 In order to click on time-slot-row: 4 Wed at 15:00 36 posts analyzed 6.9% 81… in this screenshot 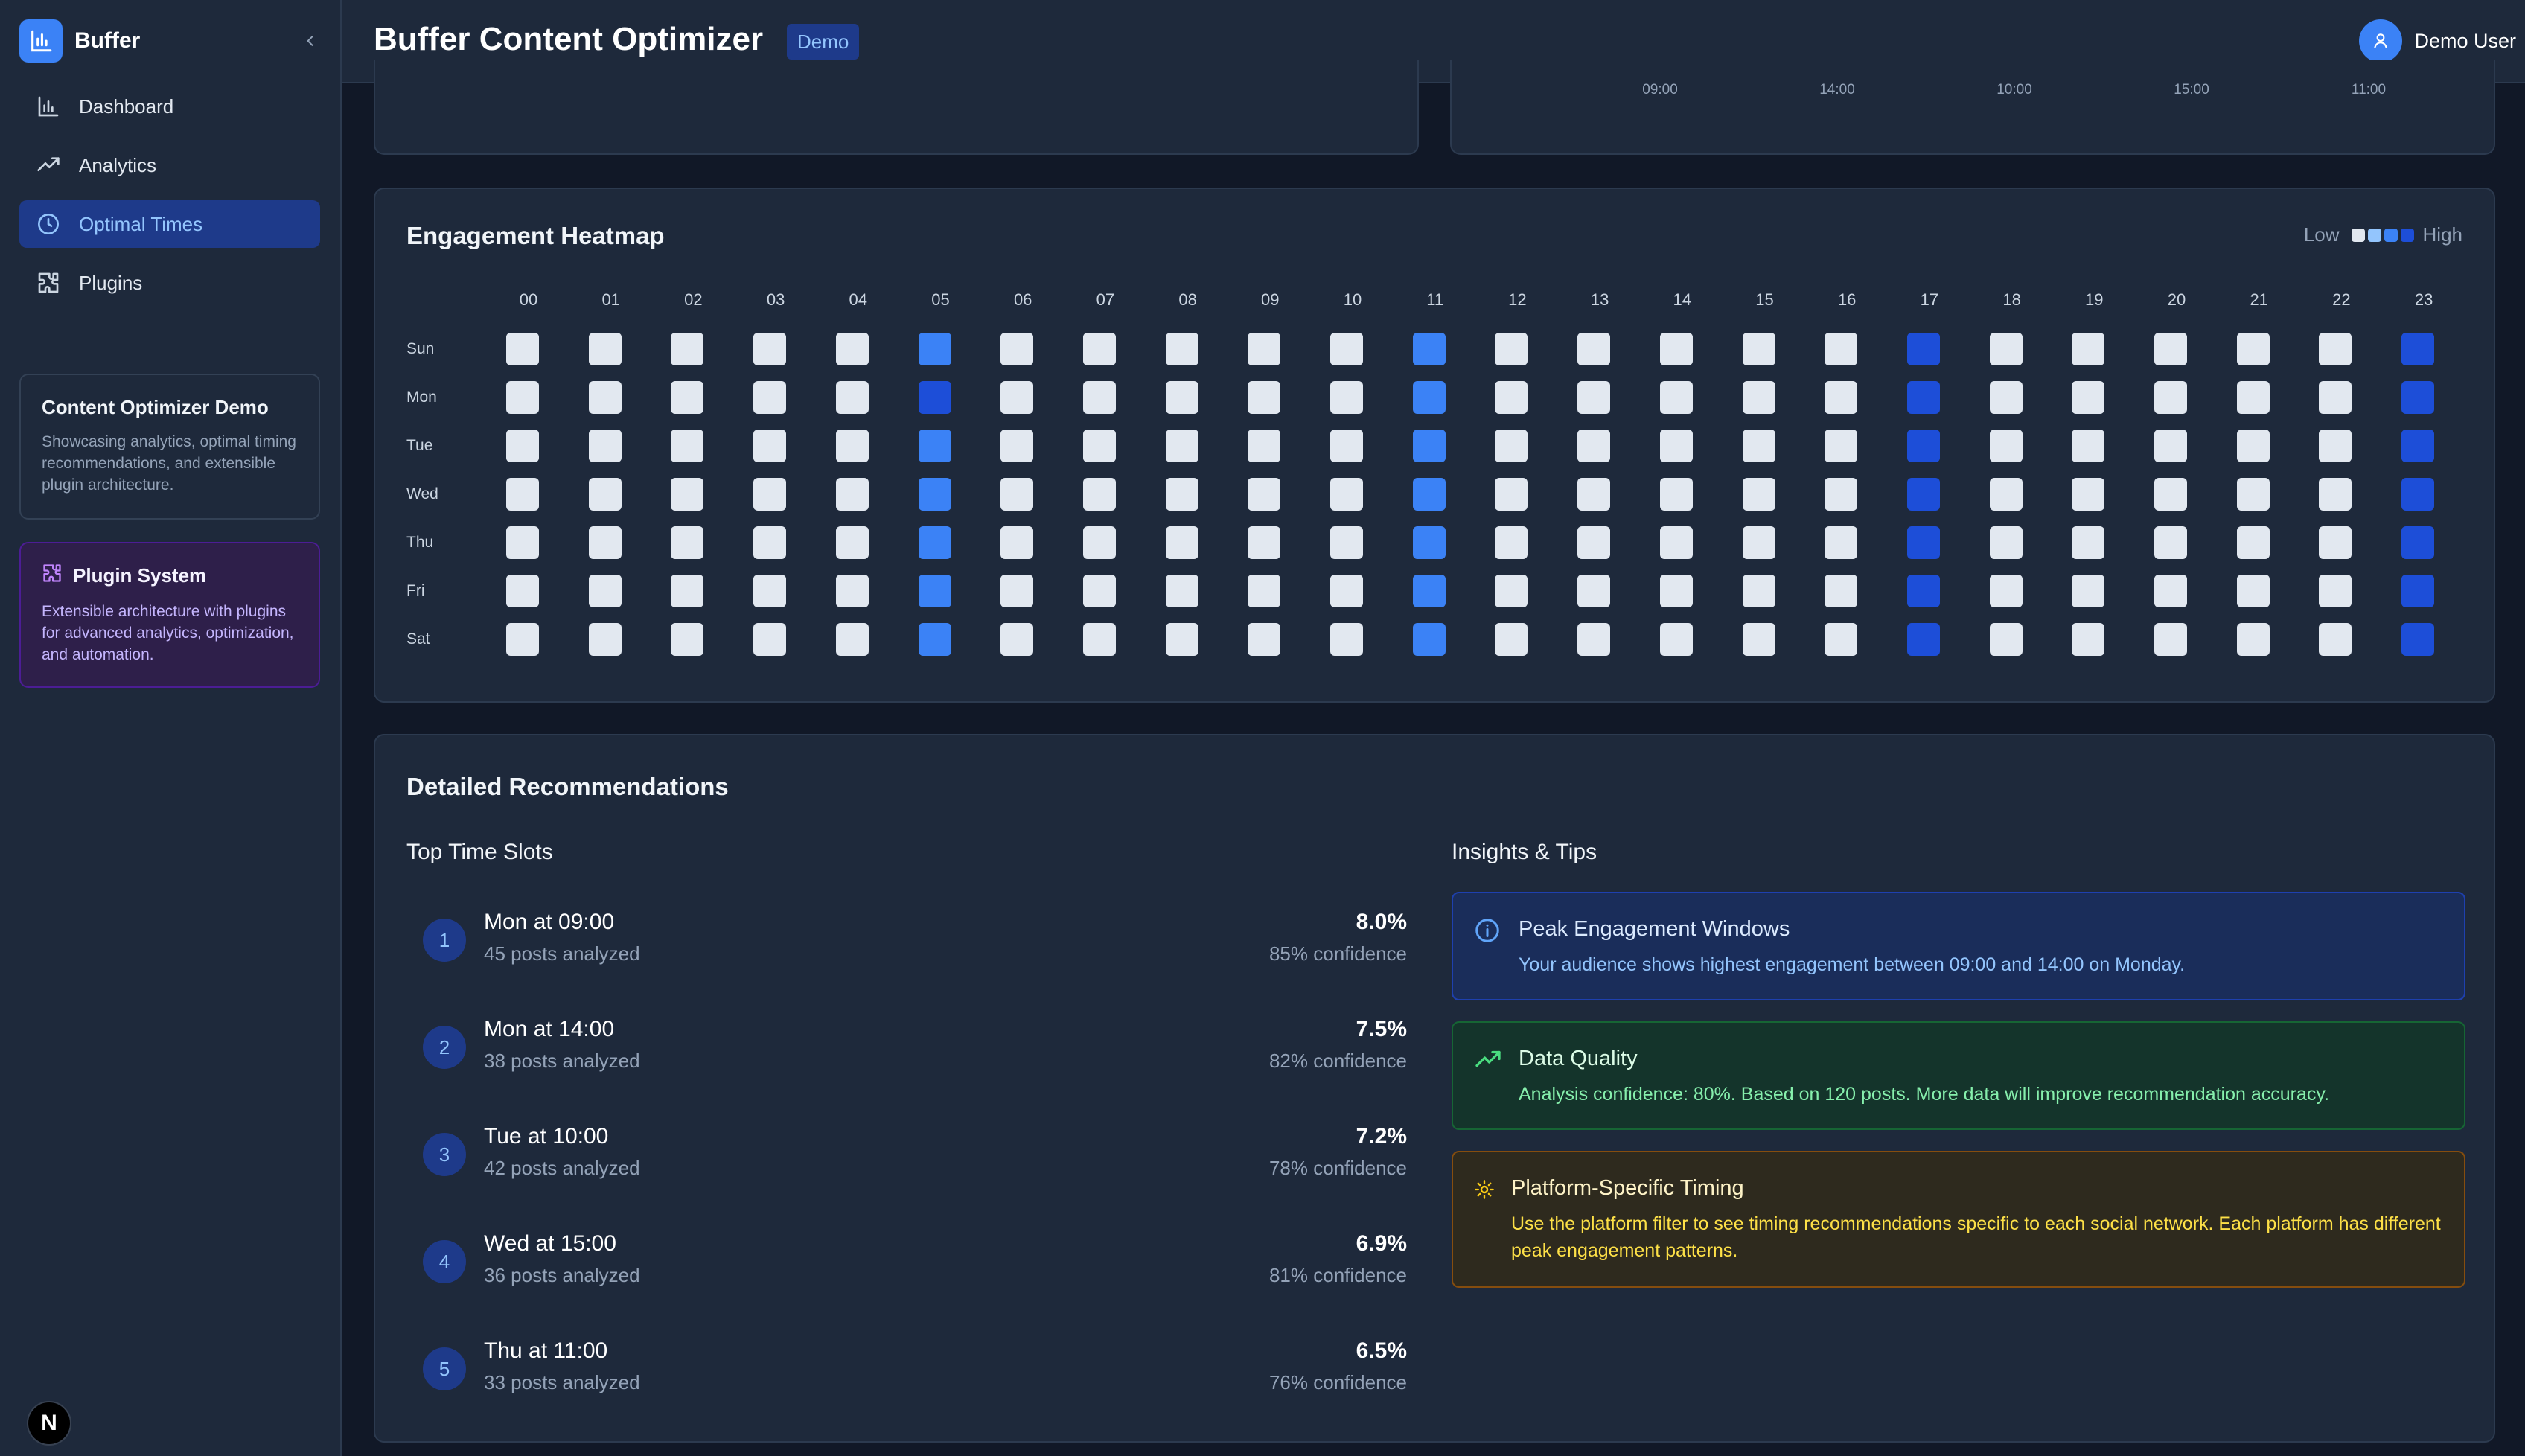, I will do `click(912, 1262)`.